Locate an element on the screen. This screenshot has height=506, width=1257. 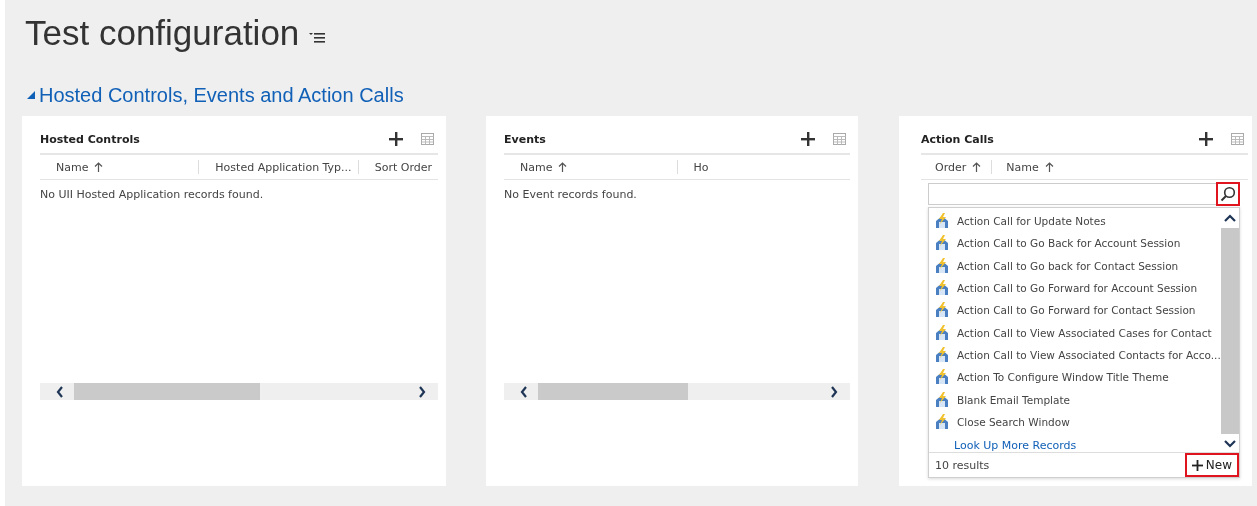
scroll-up-icon is located at coordinates (1230, 218).